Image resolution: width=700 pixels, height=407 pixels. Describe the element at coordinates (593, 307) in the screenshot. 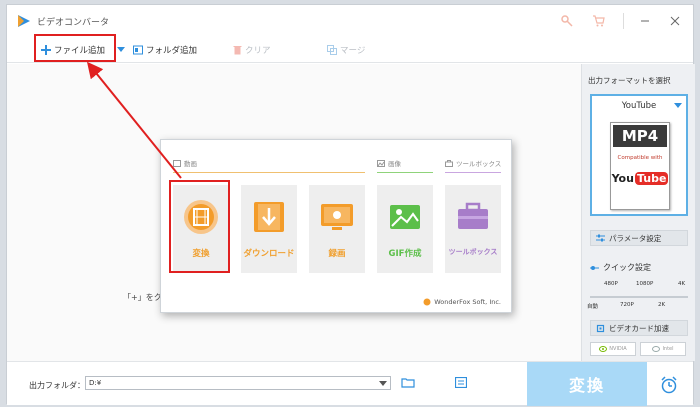

I see `quality-auto: 自動` at that location.